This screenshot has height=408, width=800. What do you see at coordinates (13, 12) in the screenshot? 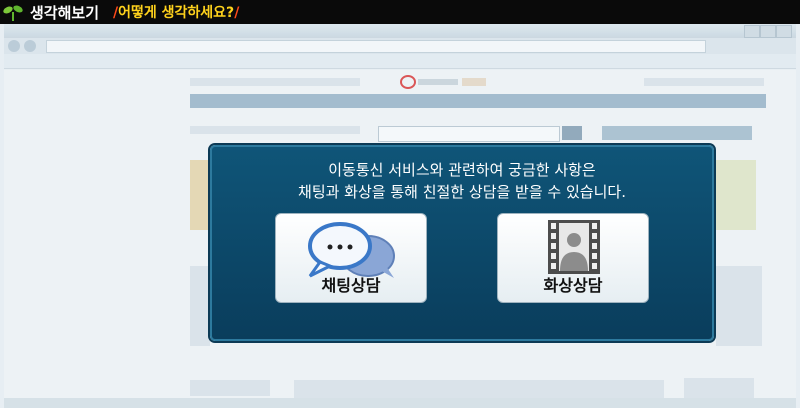
I see `sprout-icon` at bounding box center [13, 12].